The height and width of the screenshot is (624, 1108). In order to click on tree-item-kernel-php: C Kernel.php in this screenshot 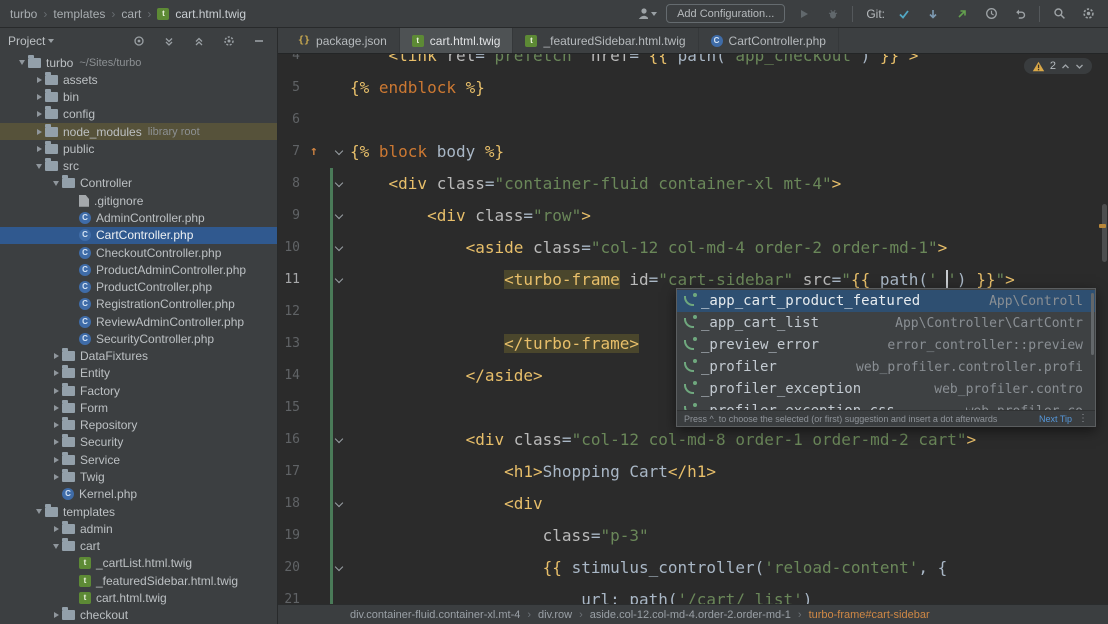, I will do `click(138, 494)`.